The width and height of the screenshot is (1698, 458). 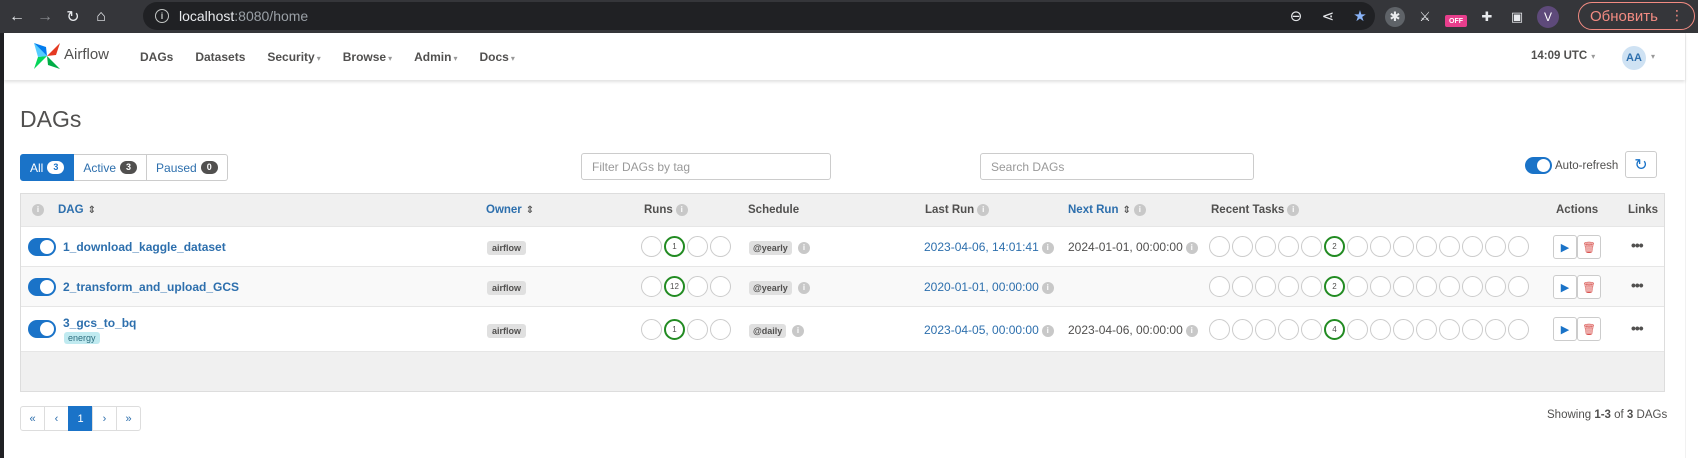 What do you see at coordinates (101, 17) in the screenshot?
I see `home-icon: ⌂` at bounding box center [101, 17].